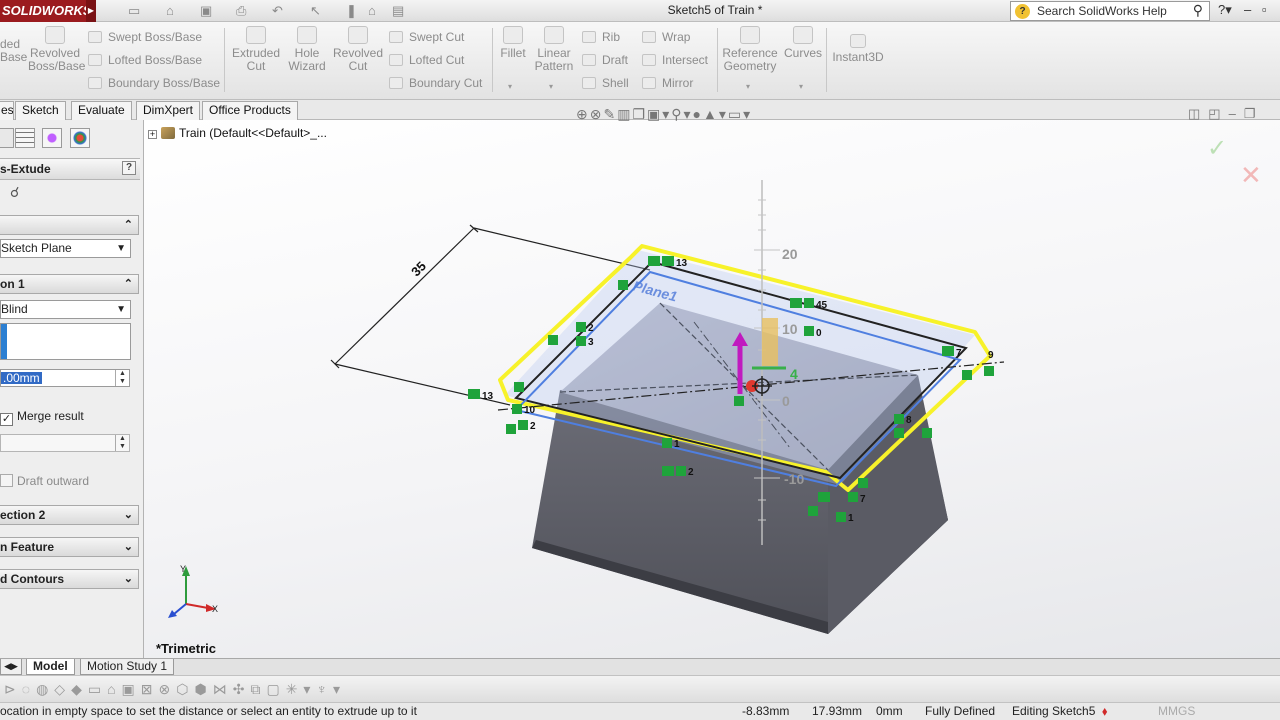 The height and width of the screenshot is (720, 1280). I want to click on solidworks-logo: SOLIDWORKS, so click(48, 11).